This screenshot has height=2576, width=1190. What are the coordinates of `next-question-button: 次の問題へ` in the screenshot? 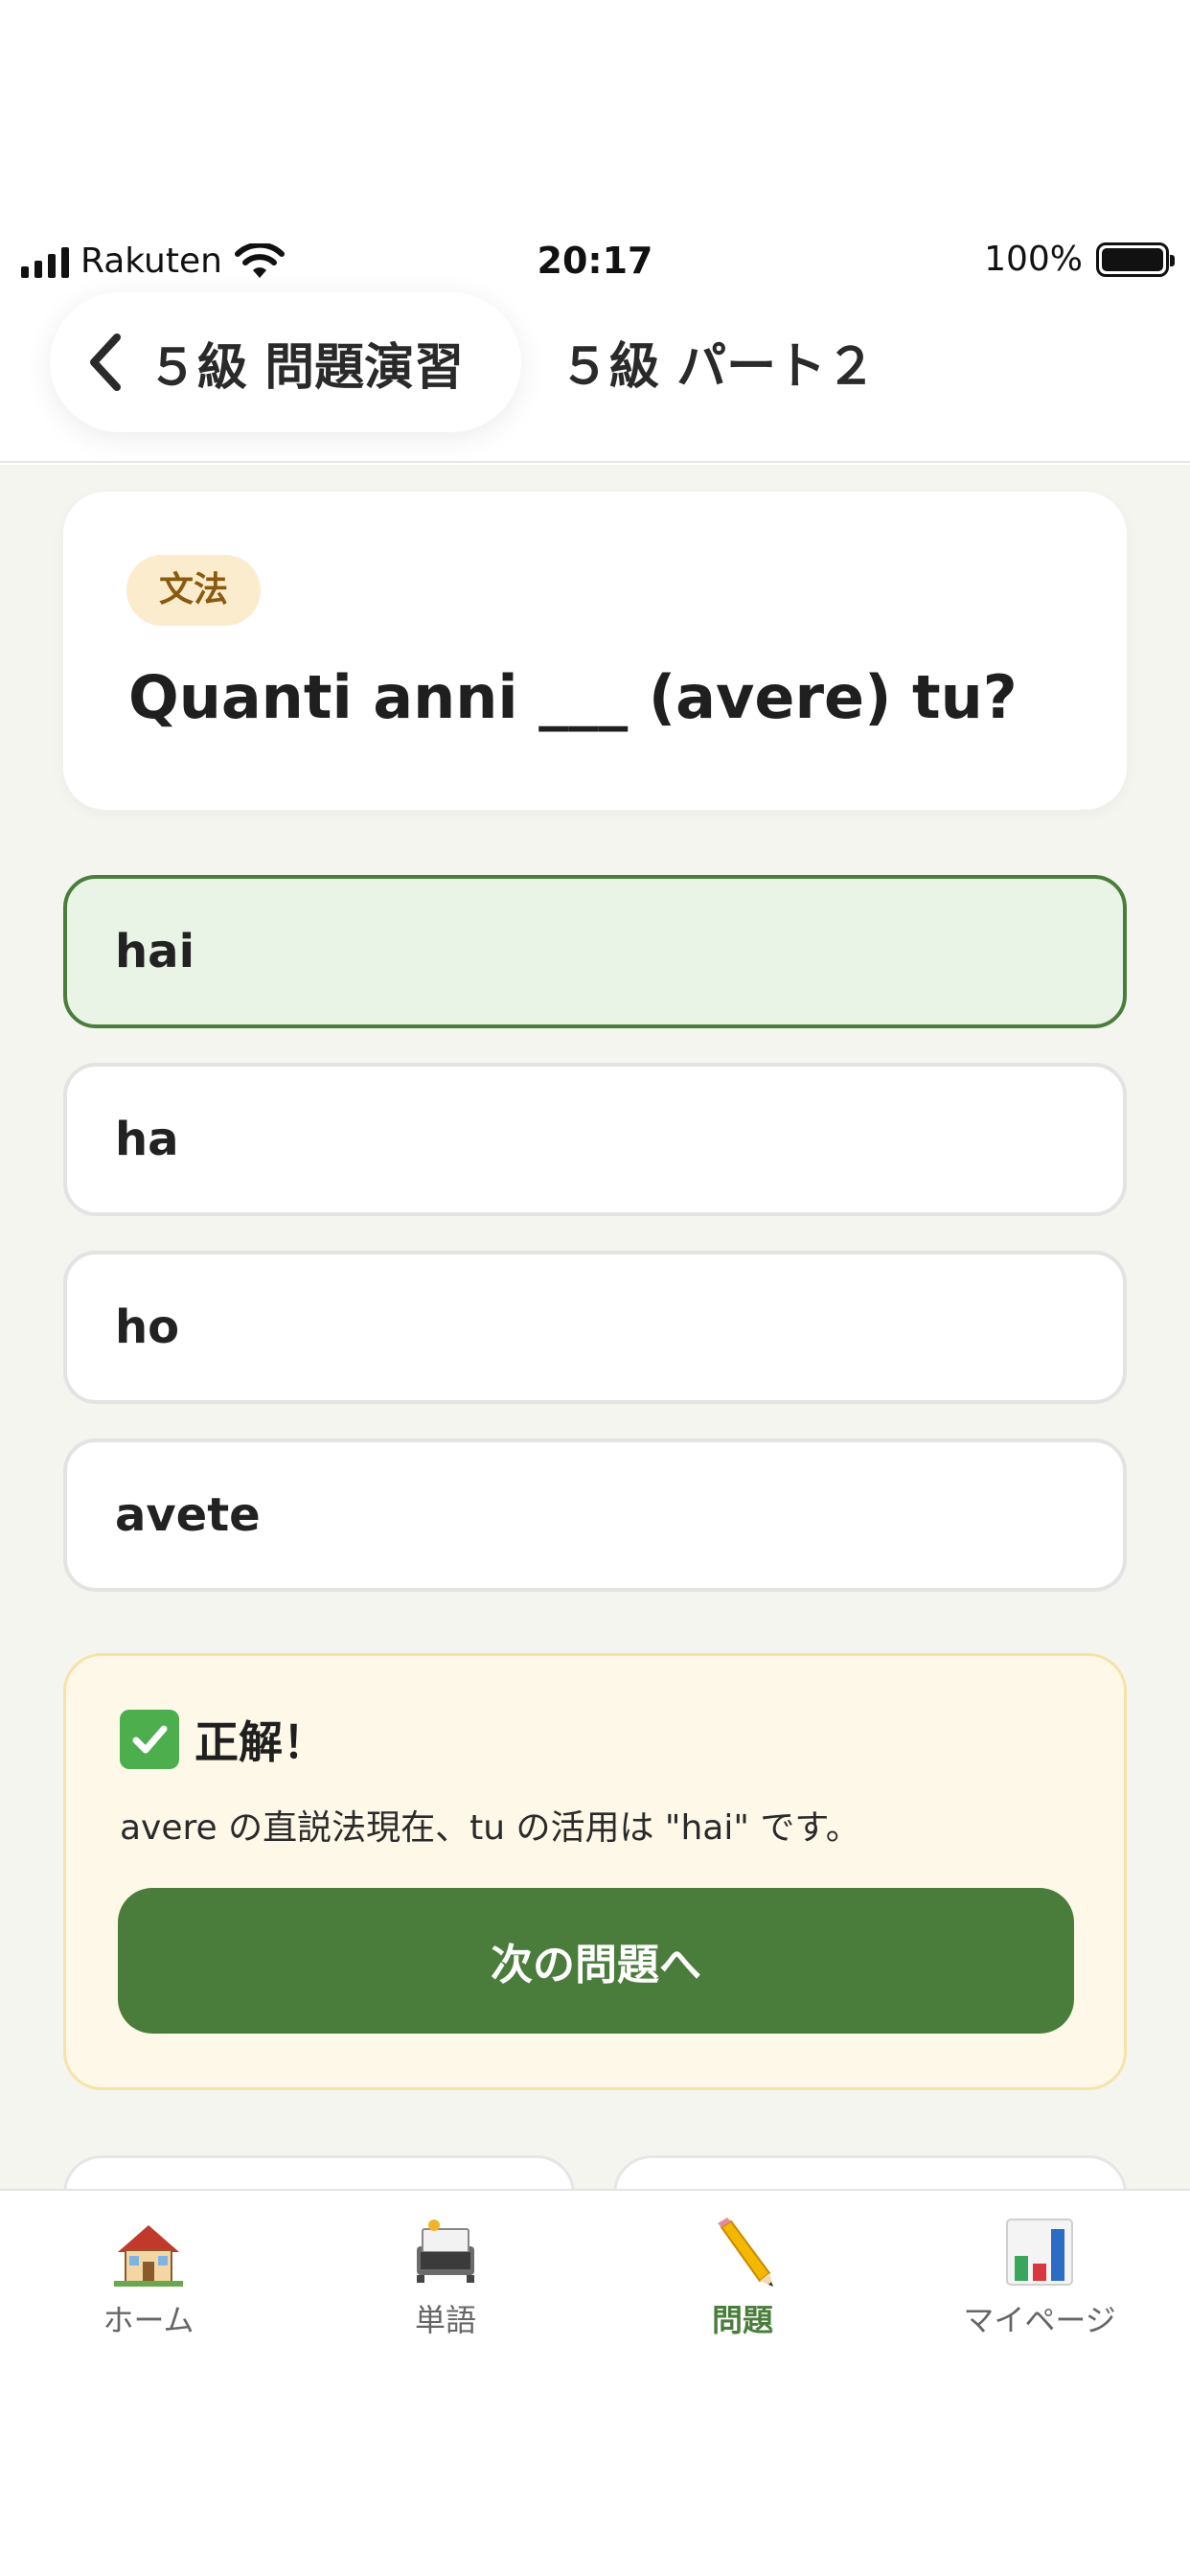 It's located at (596, 1961).